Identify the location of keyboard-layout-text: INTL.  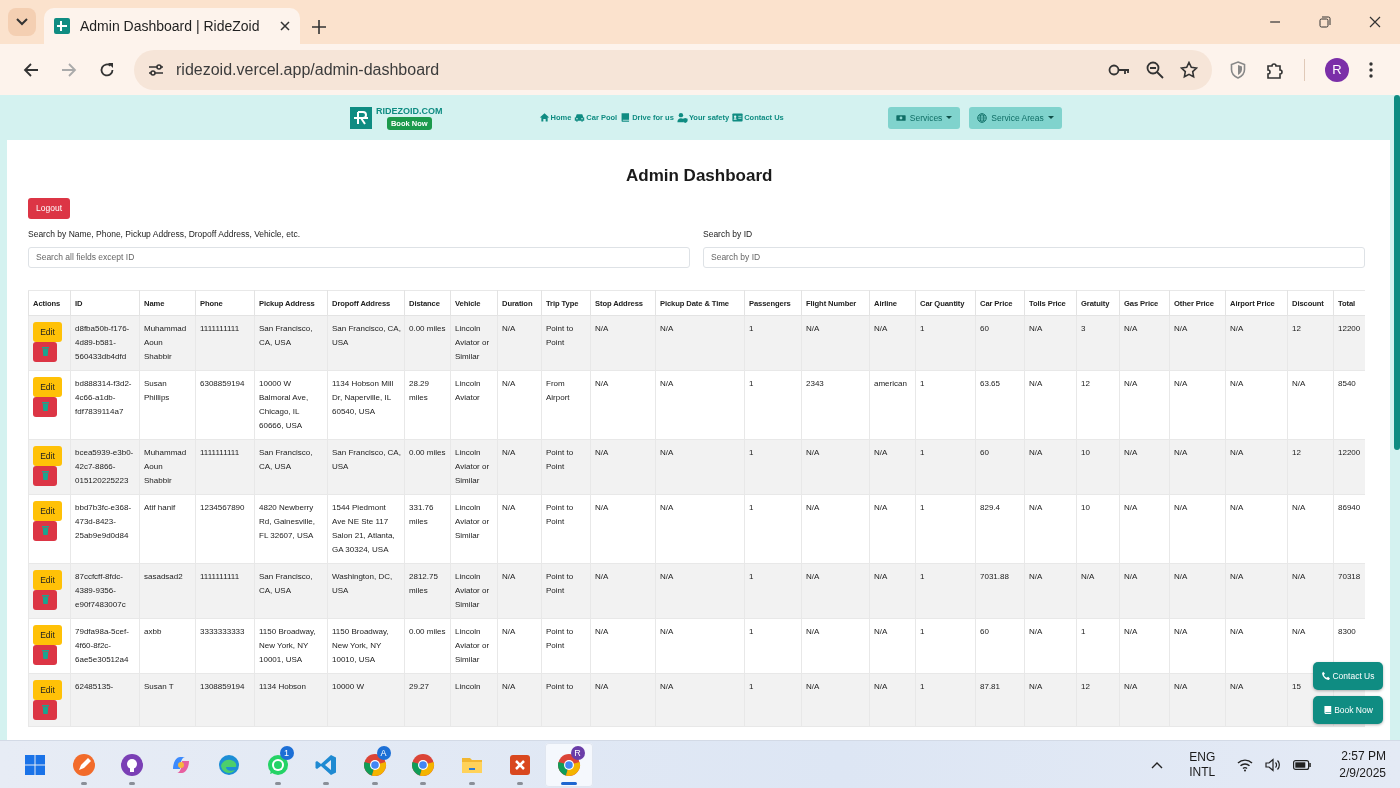
(1202, 772).